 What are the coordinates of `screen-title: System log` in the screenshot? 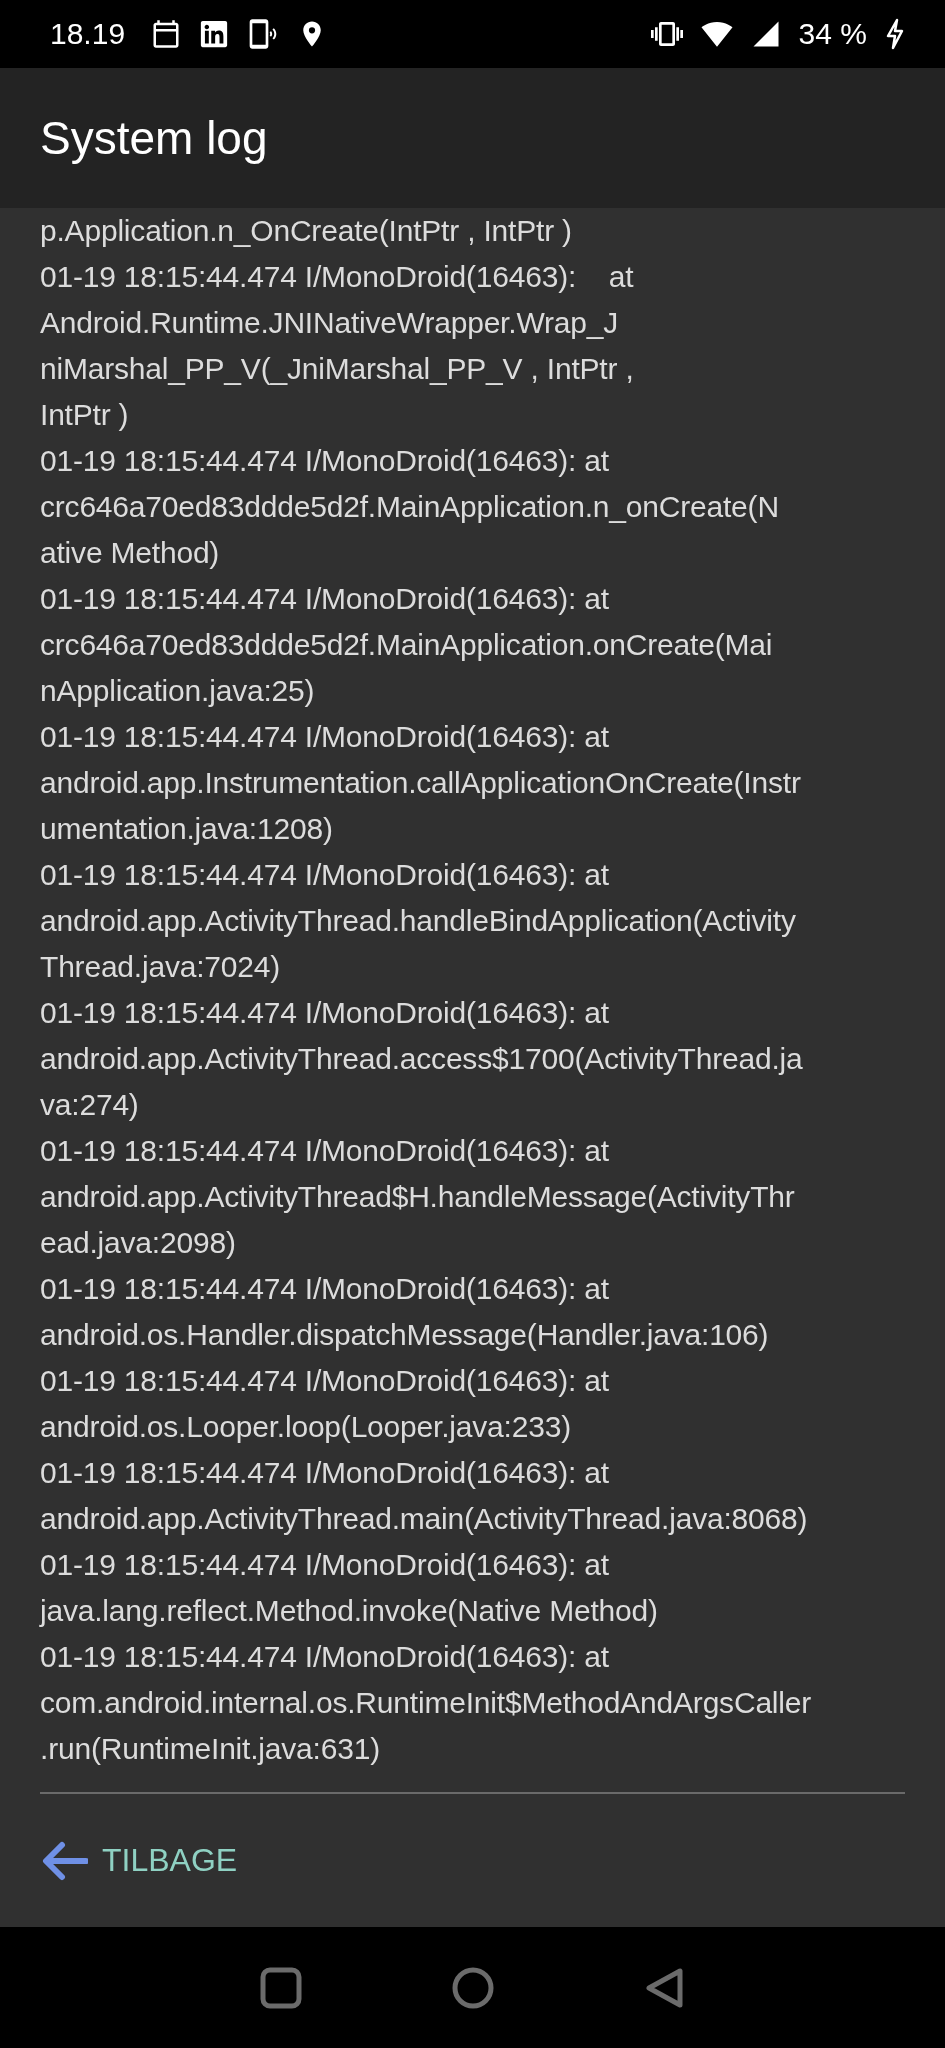 It's located at (154, 138).